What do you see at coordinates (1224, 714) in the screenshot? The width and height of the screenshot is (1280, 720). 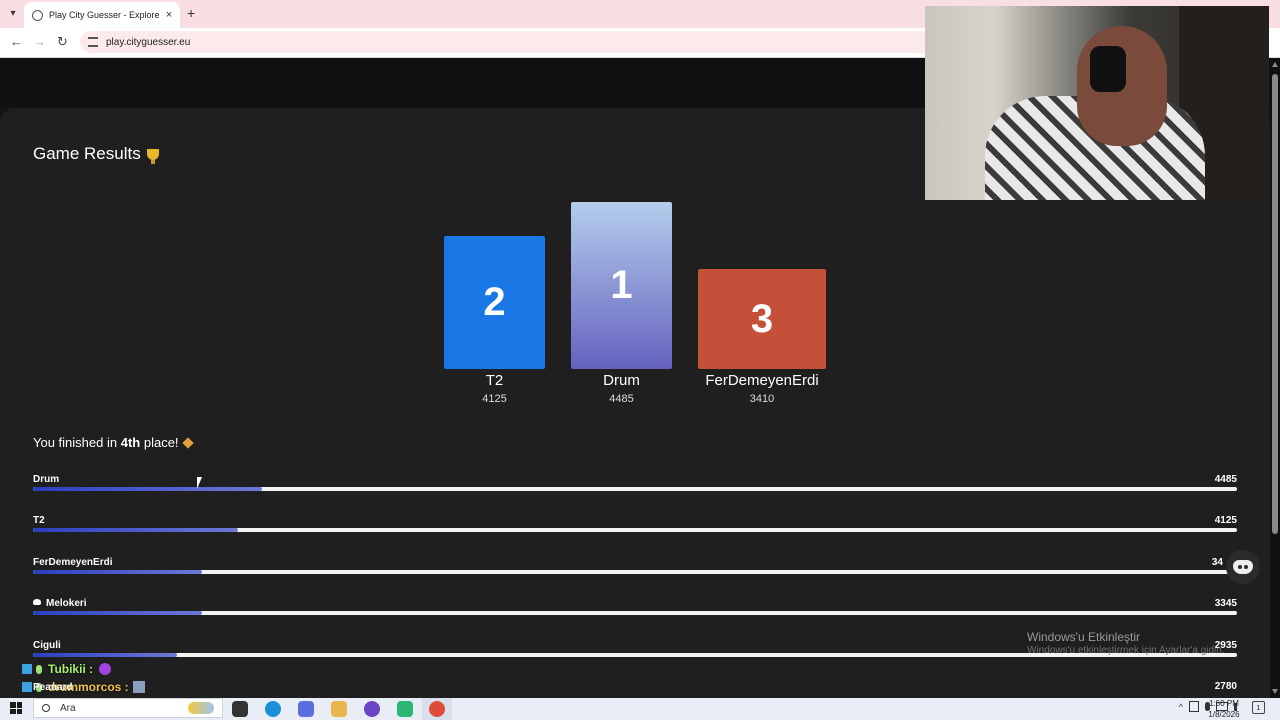 I see `clock-date: 1/8/2026` at bounding box center [1224, 714].